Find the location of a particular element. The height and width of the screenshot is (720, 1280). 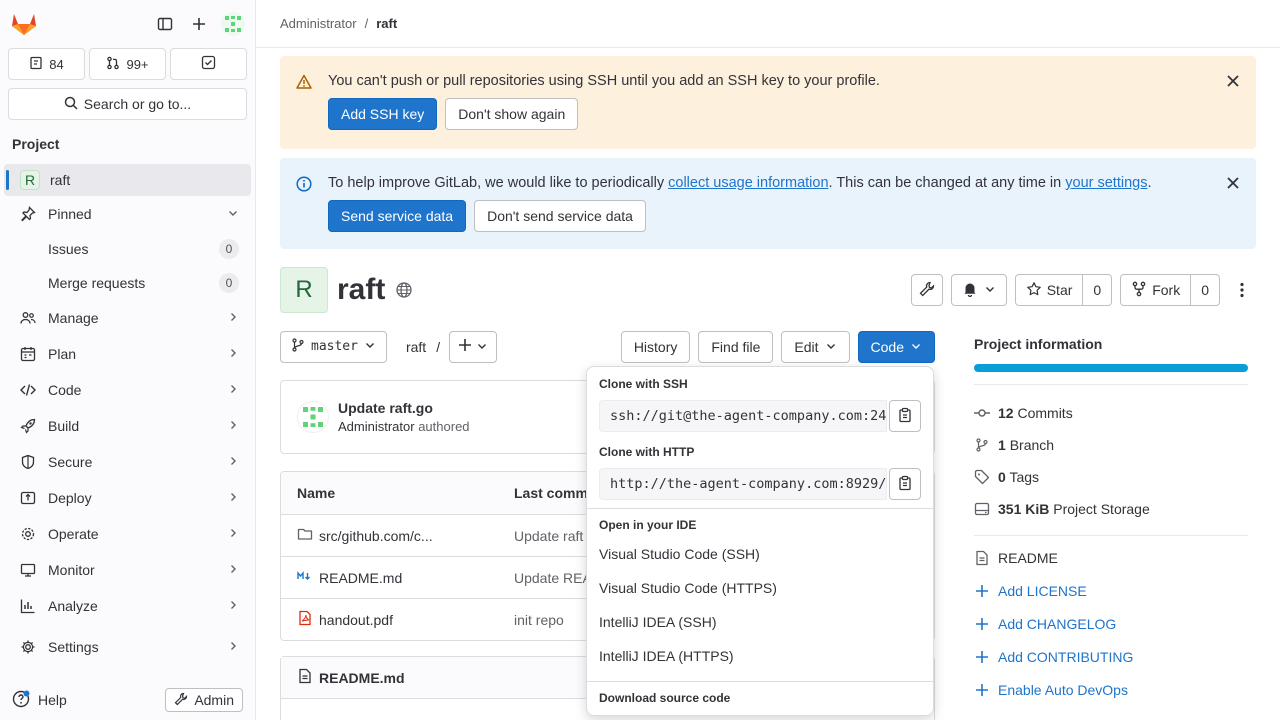

sidebar-item-project: R raft is located at coordinates (127, 180).